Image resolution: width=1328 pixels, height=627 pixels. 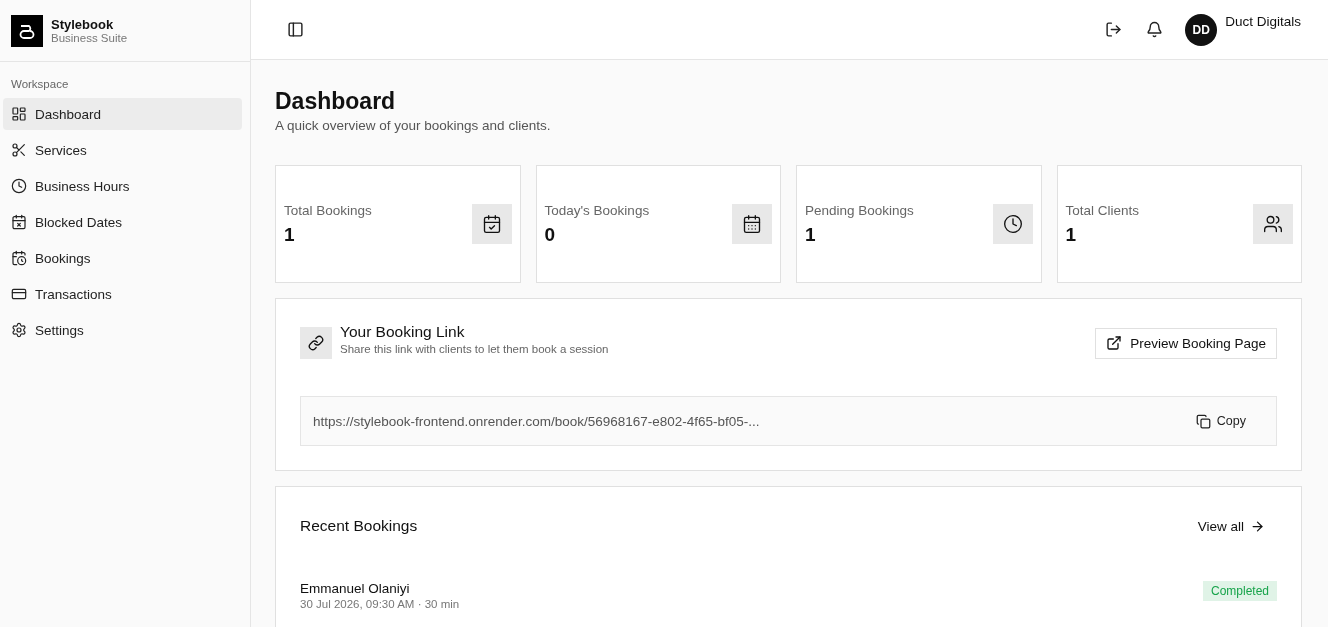 What do you see at coordinates (316, 343) in the screenshot?
I see `link-icon` at bounding box center [316, 343].